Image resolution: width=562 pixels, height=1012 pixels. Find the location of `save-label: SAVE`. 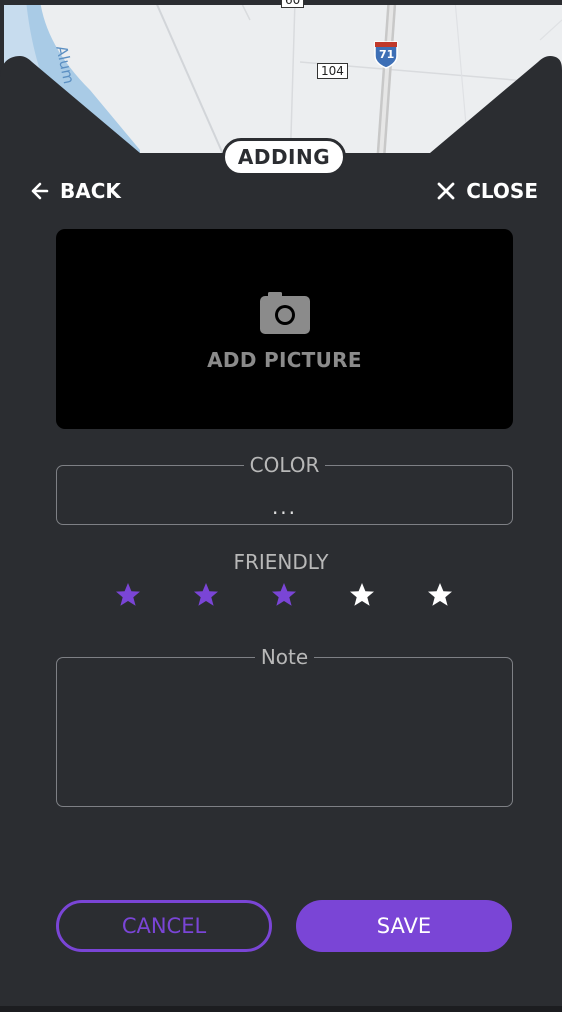

save-label: SAVE is located at coordinates (404, 926).